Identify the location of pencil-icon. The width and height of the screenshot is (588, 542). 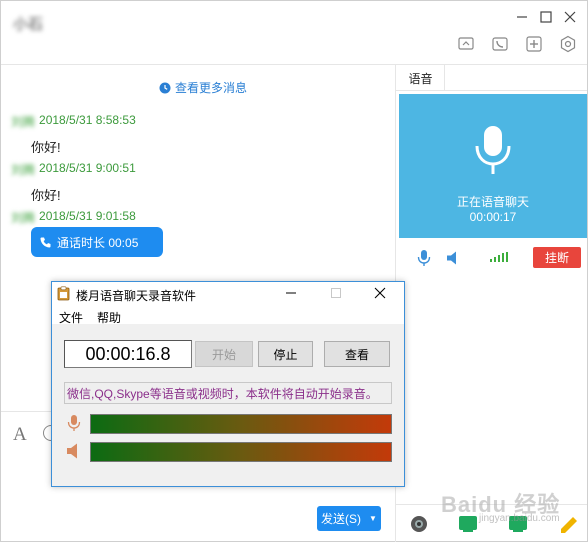
(569, 524).